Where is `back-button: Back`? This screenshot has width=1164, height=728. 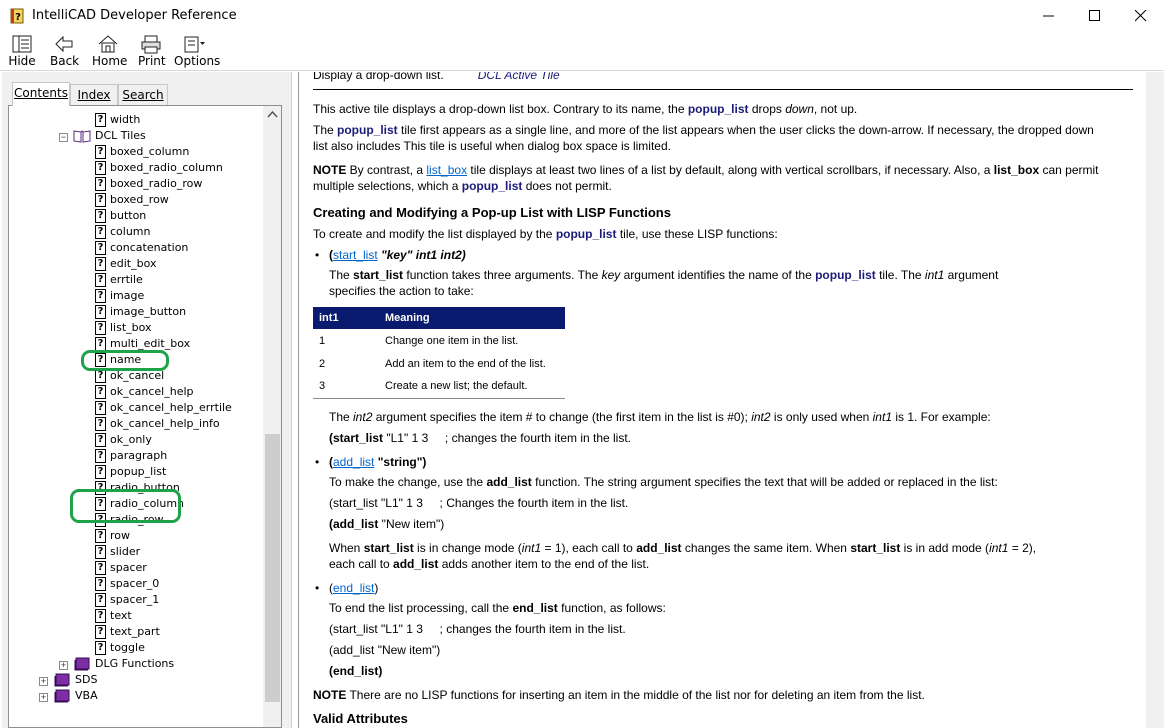 back-button: Back is located at coordinates (65, 51).